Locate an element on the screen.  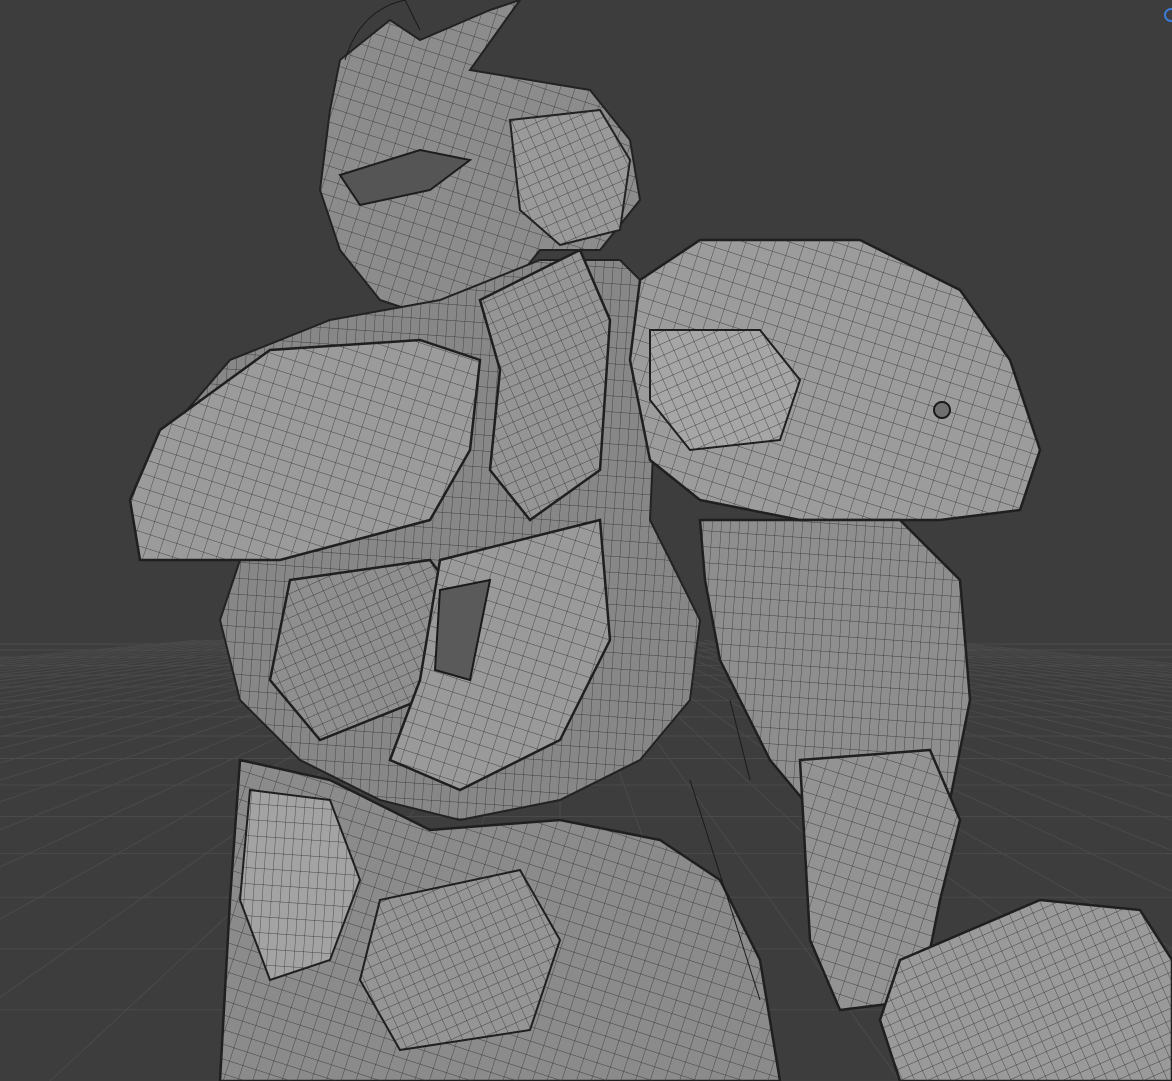
orbit-gizmo-icon is located at coordinates (1168, 15).